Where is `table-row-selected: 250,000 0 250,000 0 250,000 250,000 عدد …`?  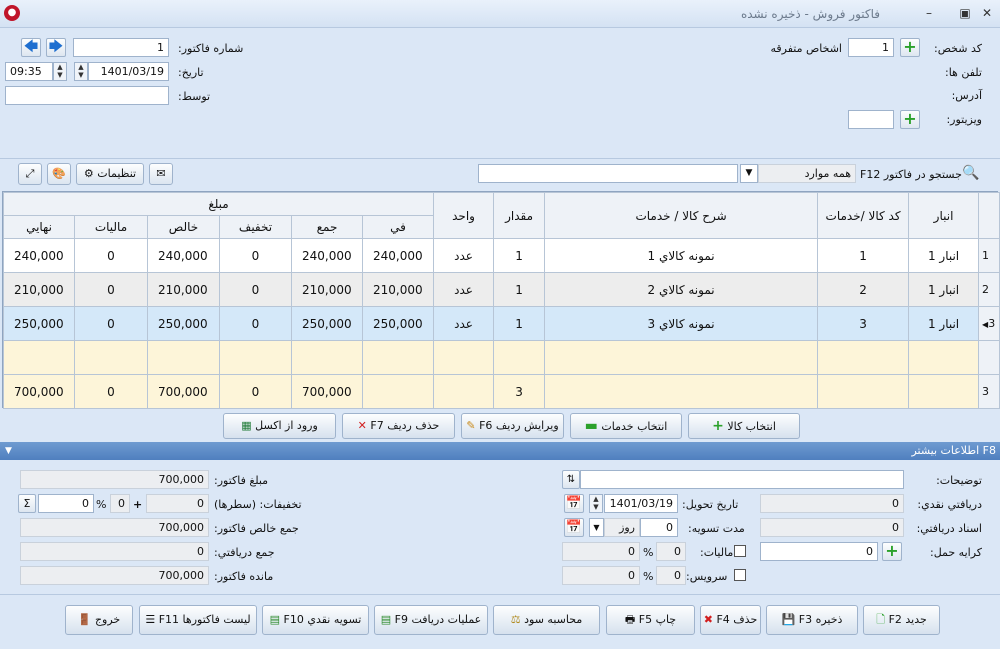 table-row-selected: 250,000 0 250,000 0 250,000 250,000 عدد … is located at coordinates (501, 323).